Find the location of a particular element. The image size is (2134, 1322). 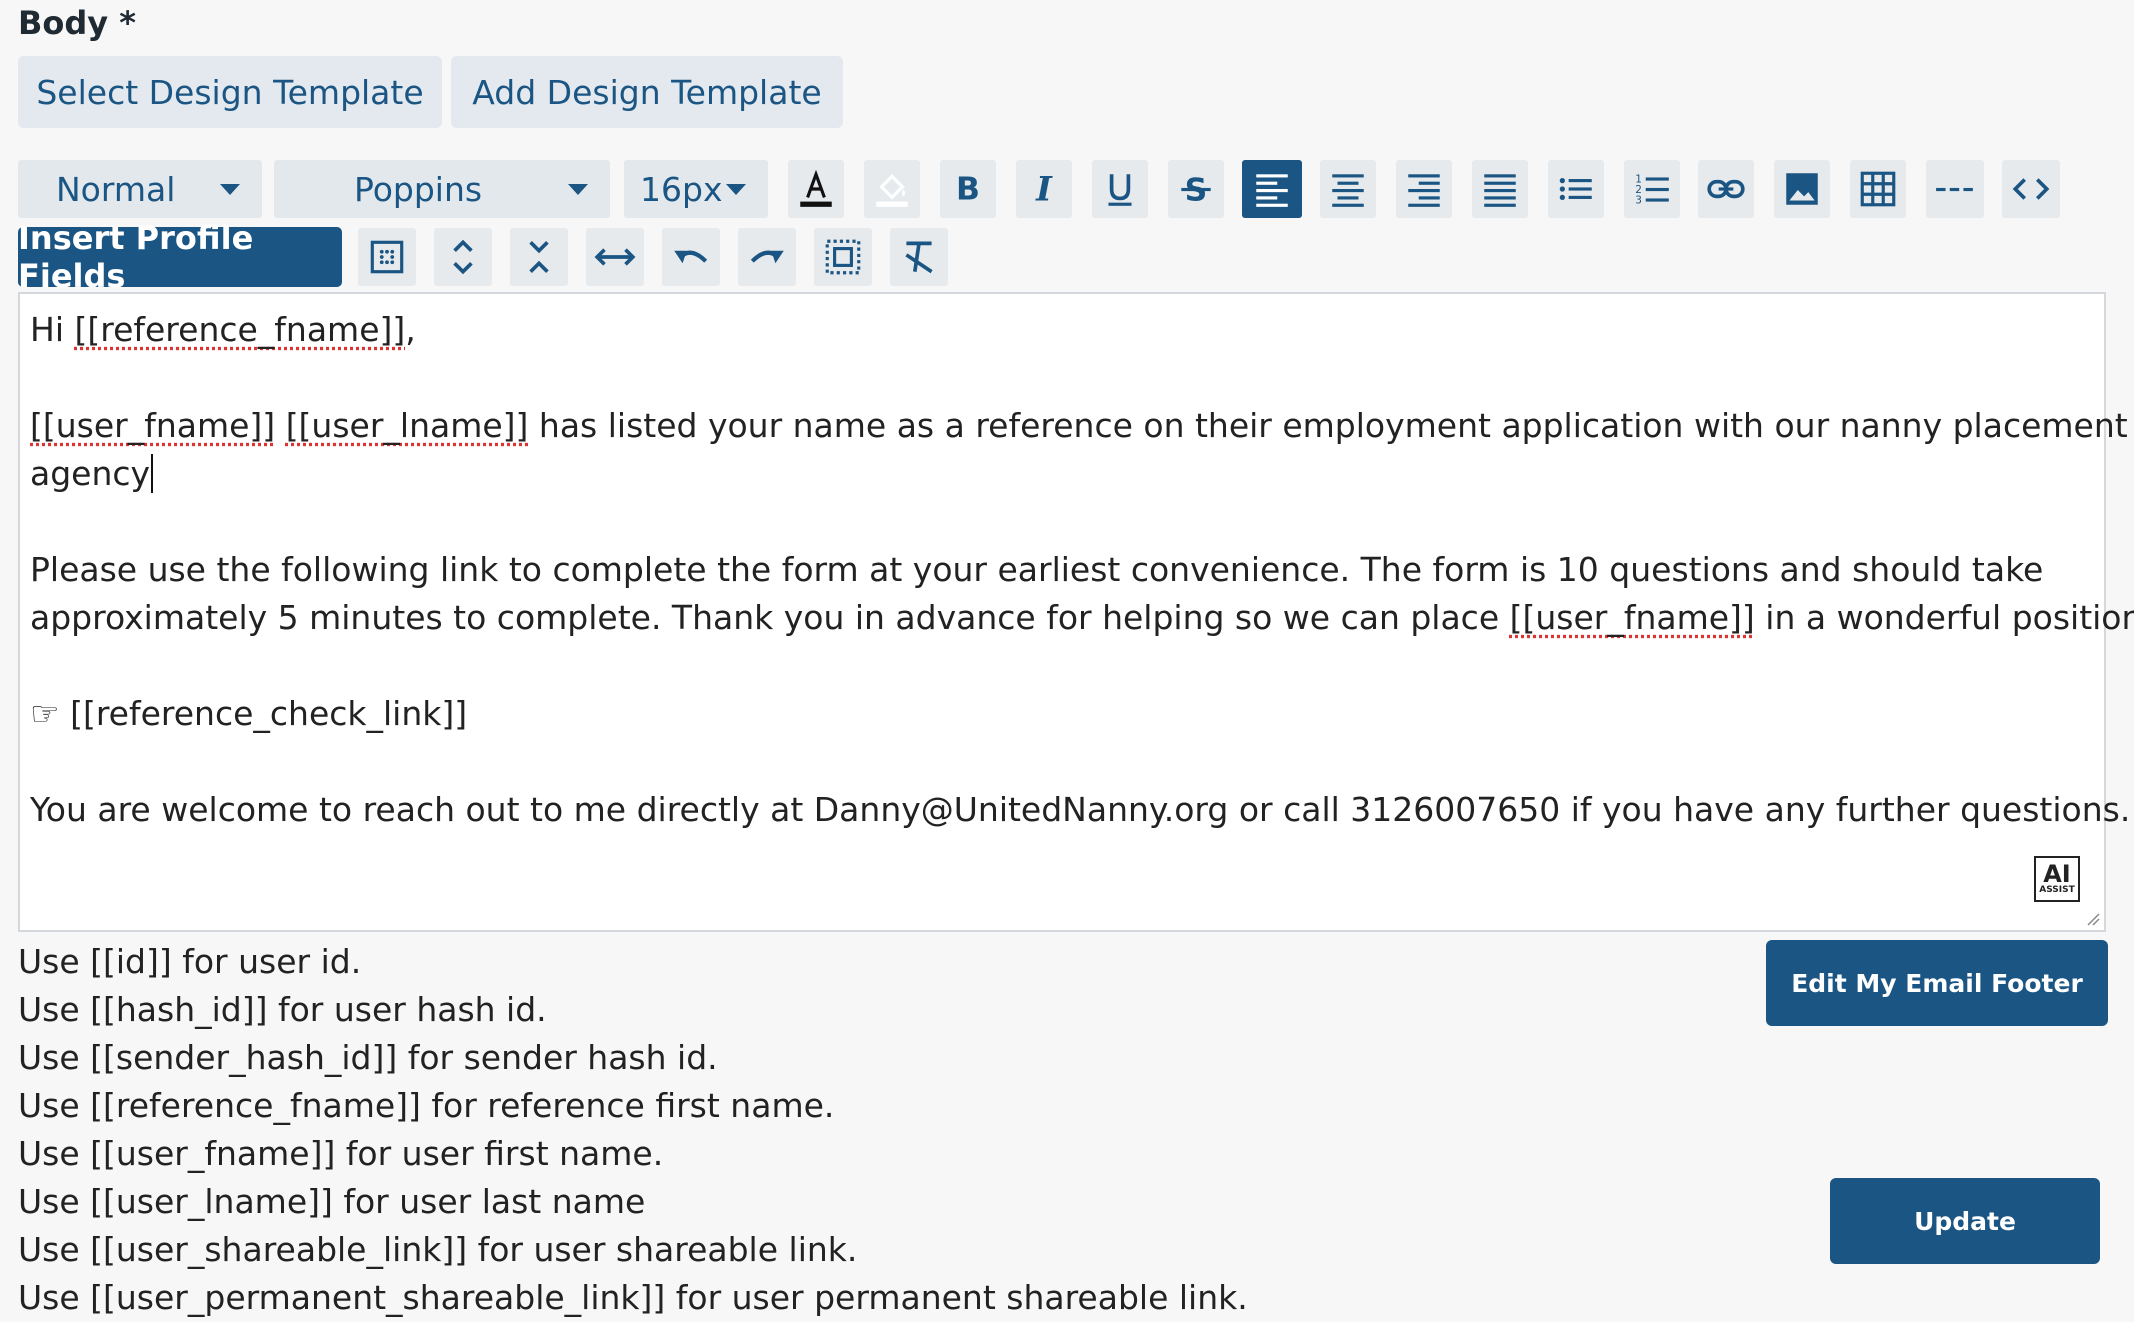

table-icon is located at coordinates (1878, 189).